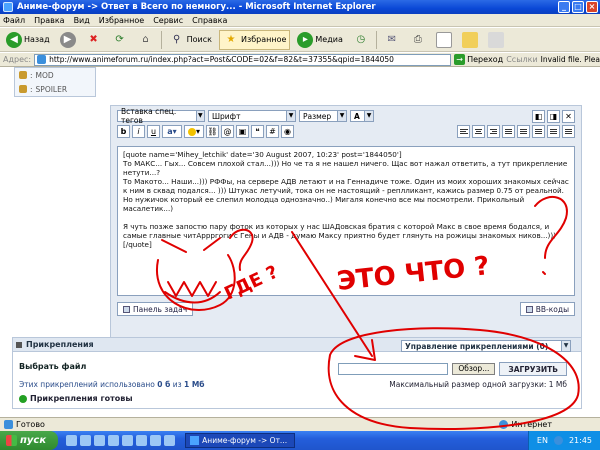 Image resolution: width=600 pixels, height=450 pixels. What do you see at coordinates (486, 346) in the screenshot?
I see `manage-attachments-select: Управление прикреплениями (0) ▼` at bounding box center [486, 346].